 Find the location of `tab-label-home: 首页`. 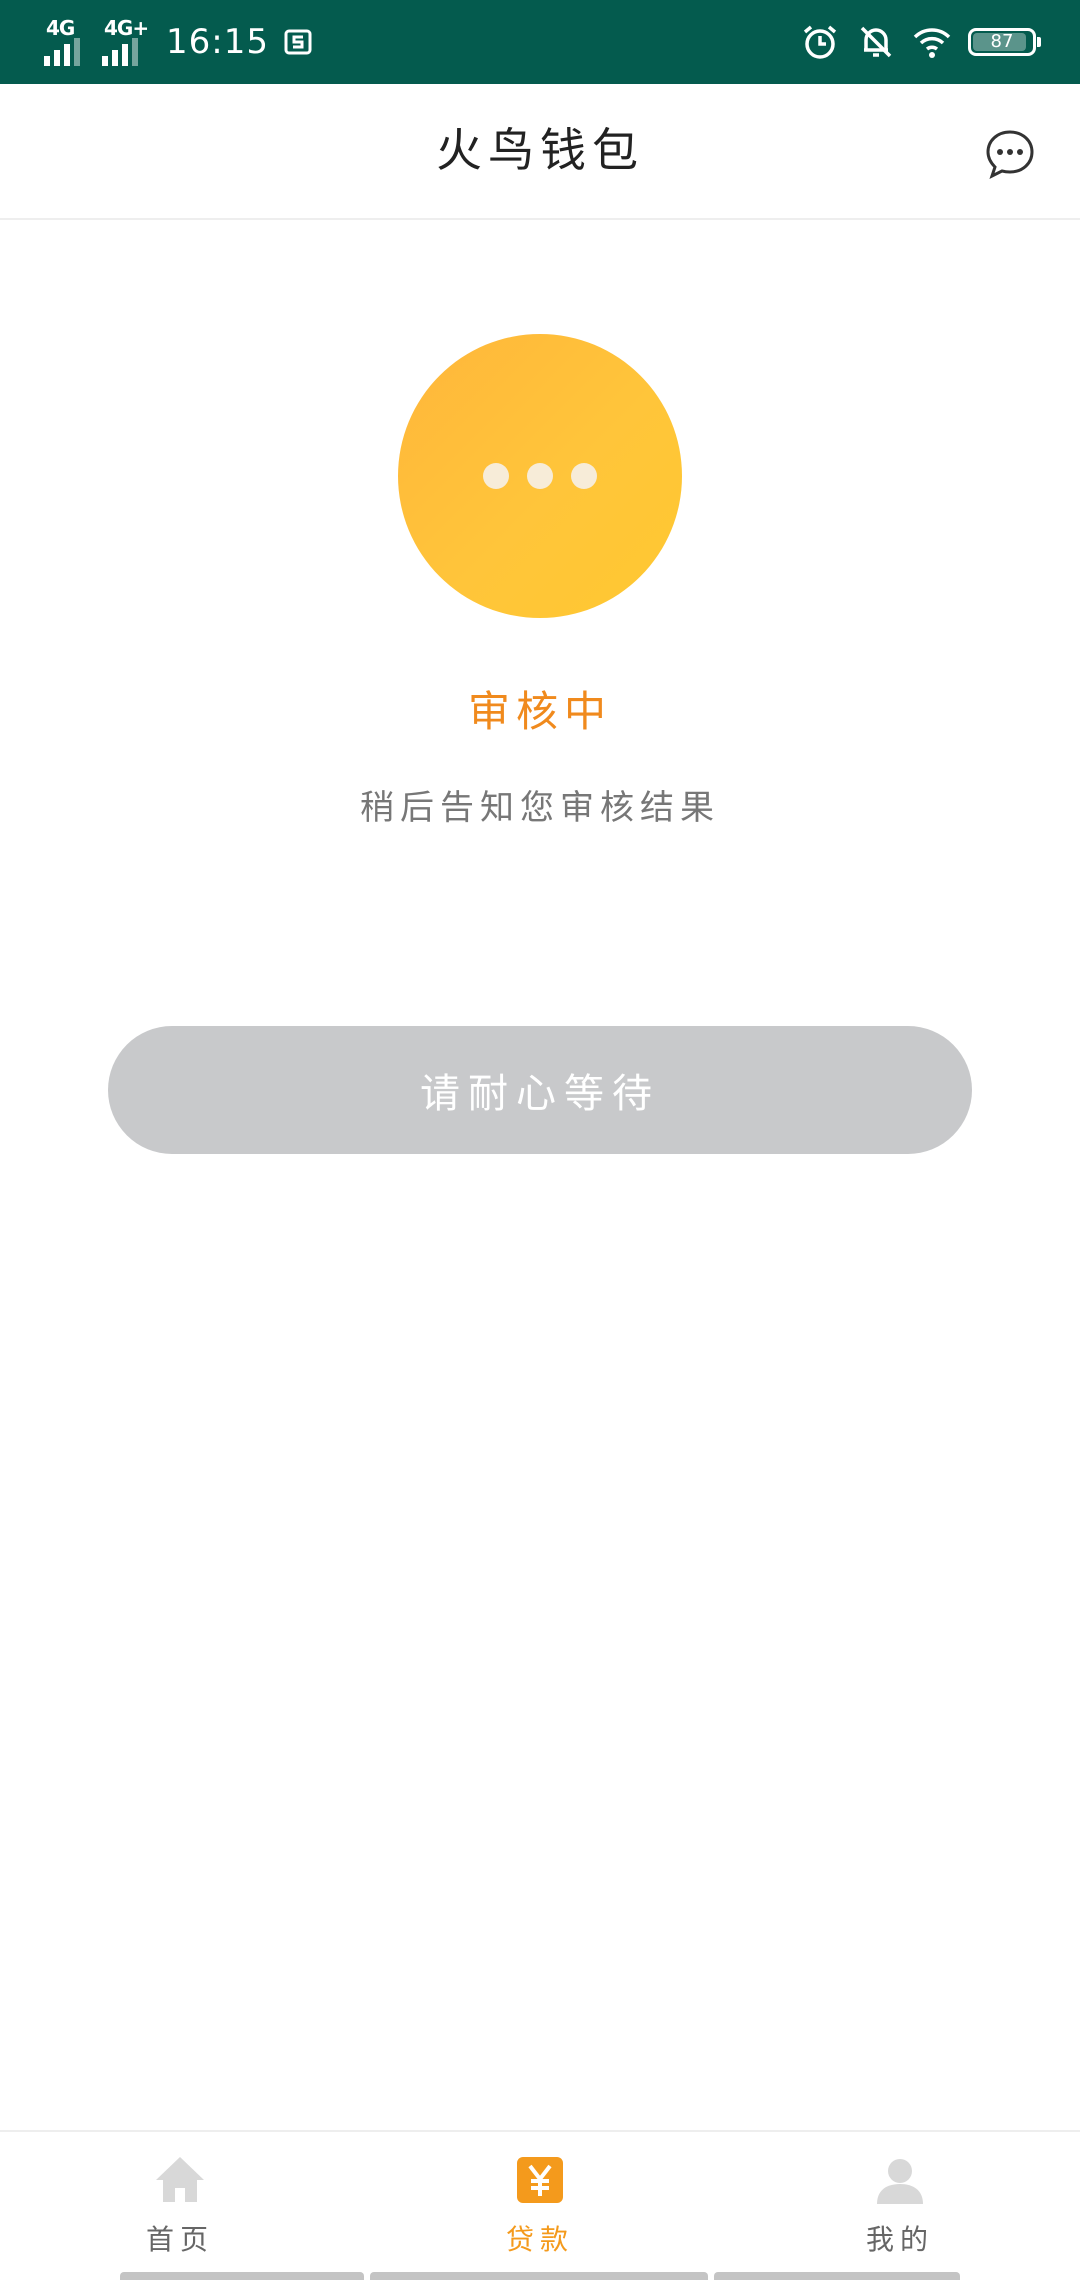

tab-label-home: 首页 is located at coordinates (179, 2239).